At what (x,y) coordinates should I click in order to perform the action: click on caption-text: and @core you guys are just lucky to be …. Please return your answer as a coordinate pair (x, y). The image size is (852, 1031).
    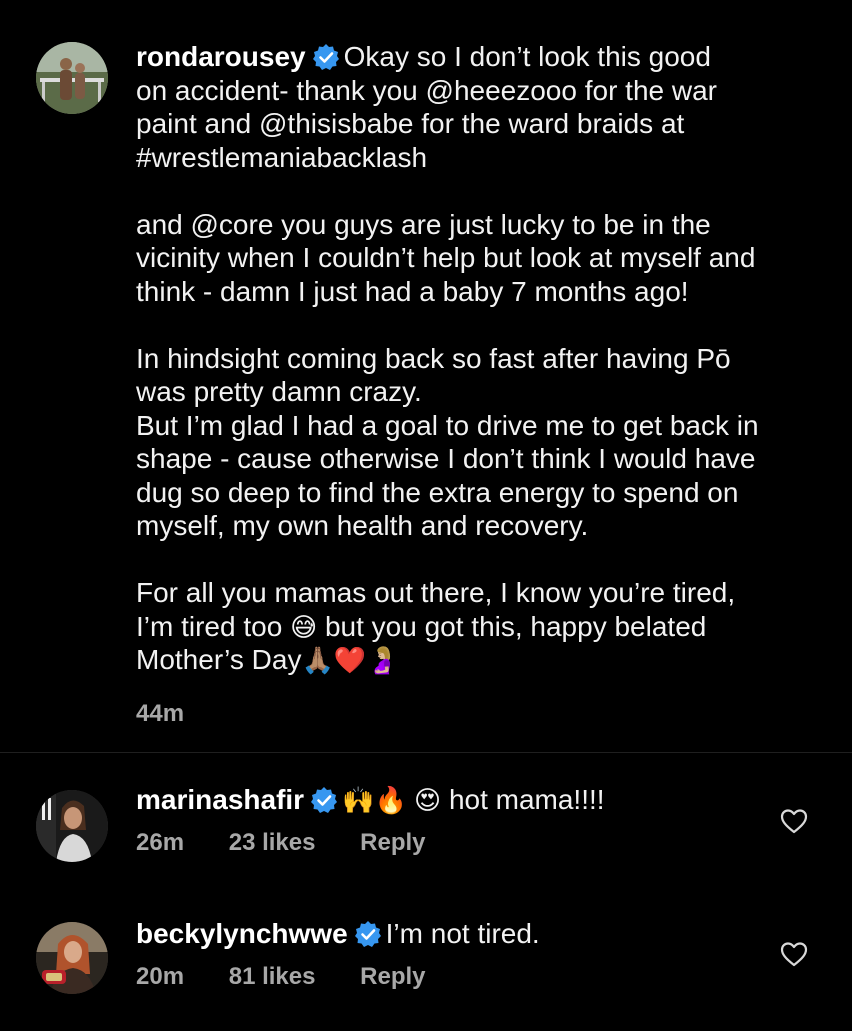
    Looking at the image, I should click on (423, 224).